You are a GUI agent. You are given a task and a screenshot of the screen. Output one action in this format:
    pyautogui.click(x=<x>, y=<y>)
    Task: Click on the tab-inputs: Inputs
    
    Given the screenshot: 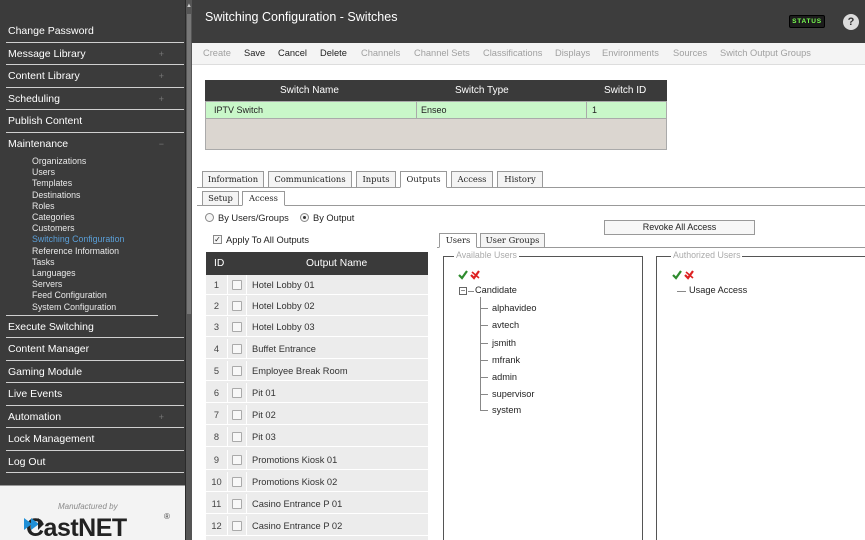 What is the action you would take?
    pyautogui.click(x=376, y=179)
    